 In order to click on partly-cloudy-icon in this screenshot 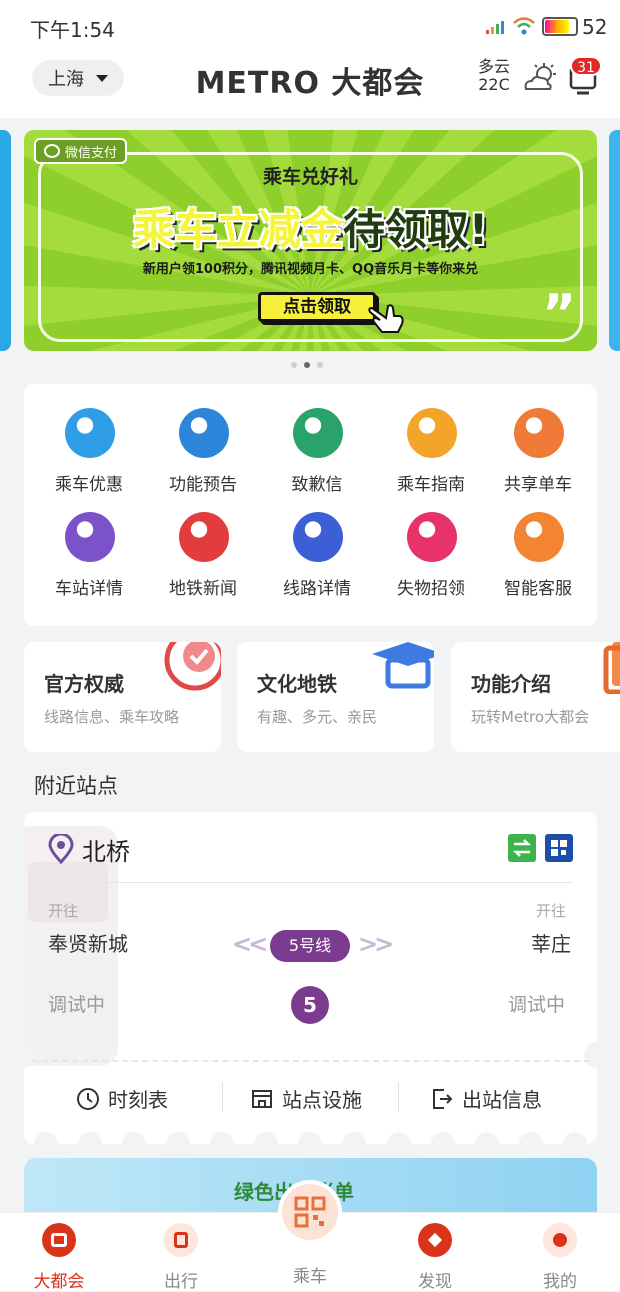, I will do `click(540, 76)`.